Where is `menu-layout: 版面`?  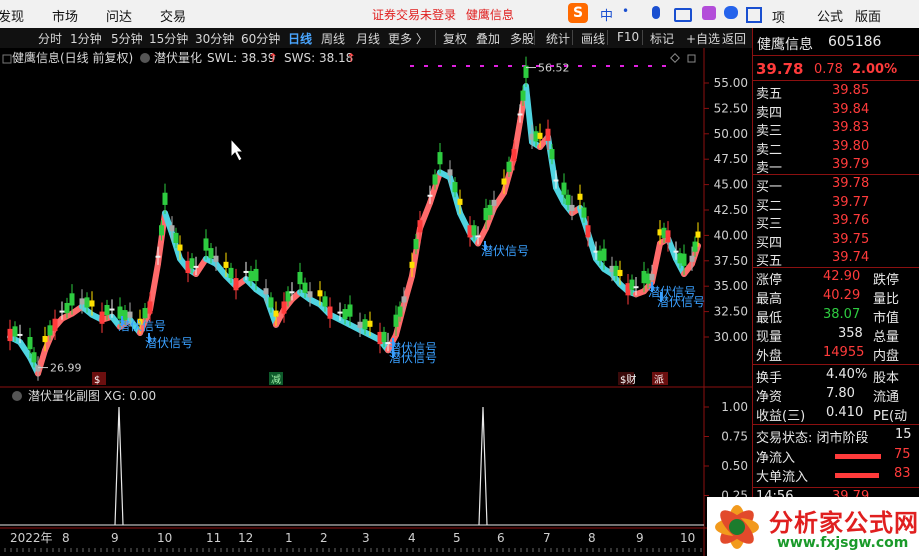 menu-layout: 版面 is located at coordinates (868, 15).